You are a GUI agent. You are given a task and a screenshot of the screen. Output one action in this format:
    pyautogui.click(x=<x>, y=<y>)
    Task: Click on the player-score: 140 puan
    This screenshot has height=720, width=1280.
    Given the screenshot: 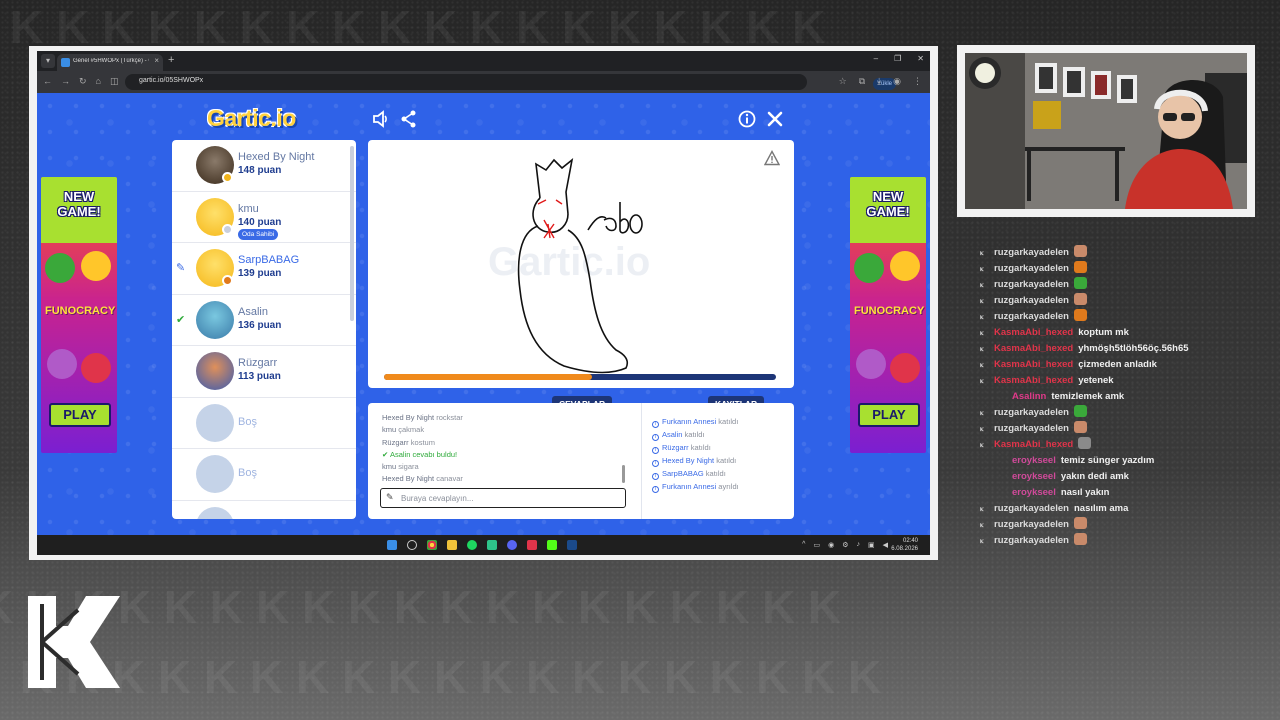 What is the action you would take?
    pyautogui.click(x=260, y=222)
    